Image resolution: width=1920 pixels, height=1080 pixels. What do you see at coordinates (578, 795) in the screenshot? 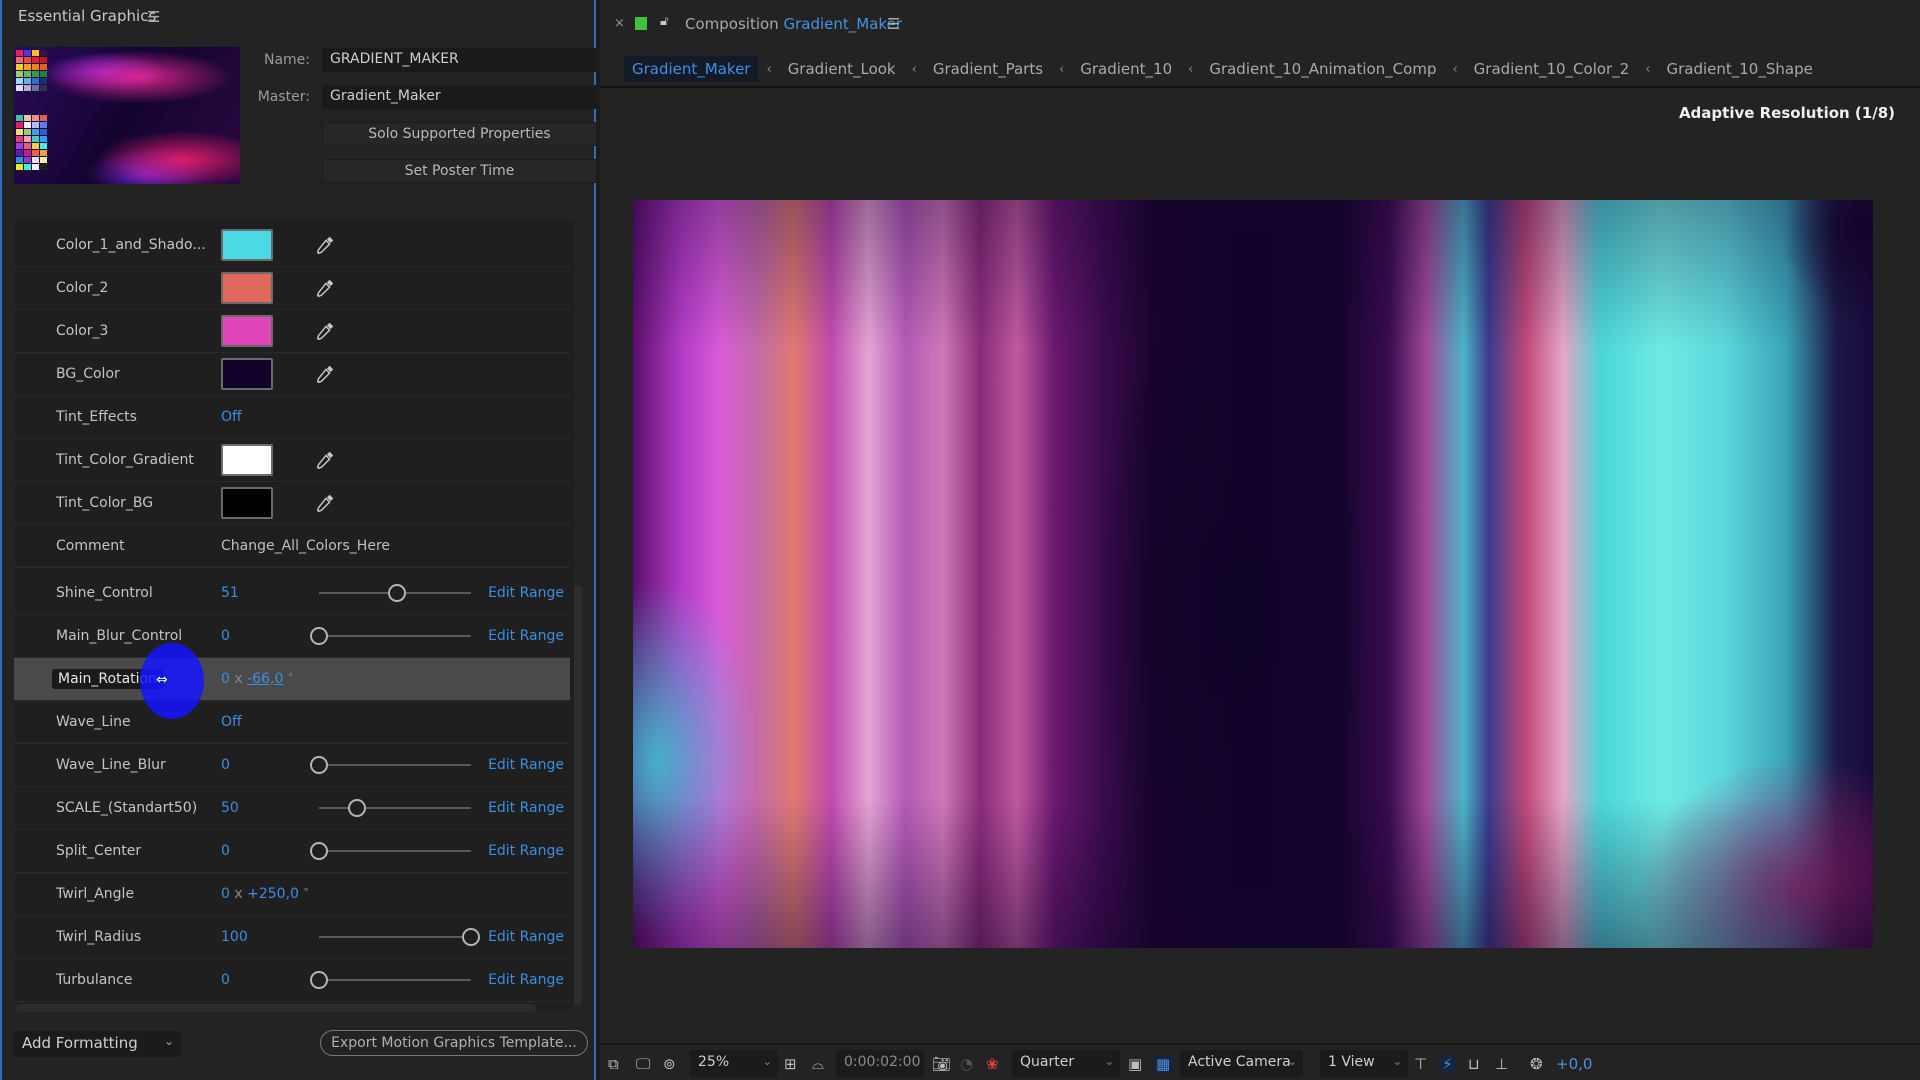
I see `properties-scrollbar` at bounding box center [578, 795].